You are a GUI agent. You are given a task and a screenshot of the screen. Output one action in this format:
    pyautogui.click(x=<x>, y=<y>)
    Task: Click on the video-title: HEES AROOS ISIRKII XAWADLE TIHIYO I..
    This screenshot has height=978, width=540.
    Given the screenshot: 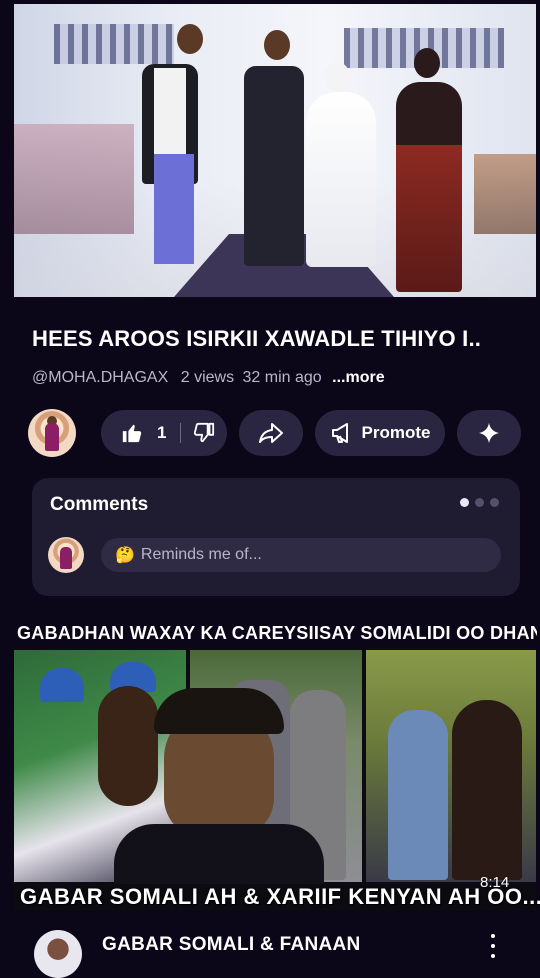 What is the action you would take?
    pyautogui.click(x=277, y=339)
    